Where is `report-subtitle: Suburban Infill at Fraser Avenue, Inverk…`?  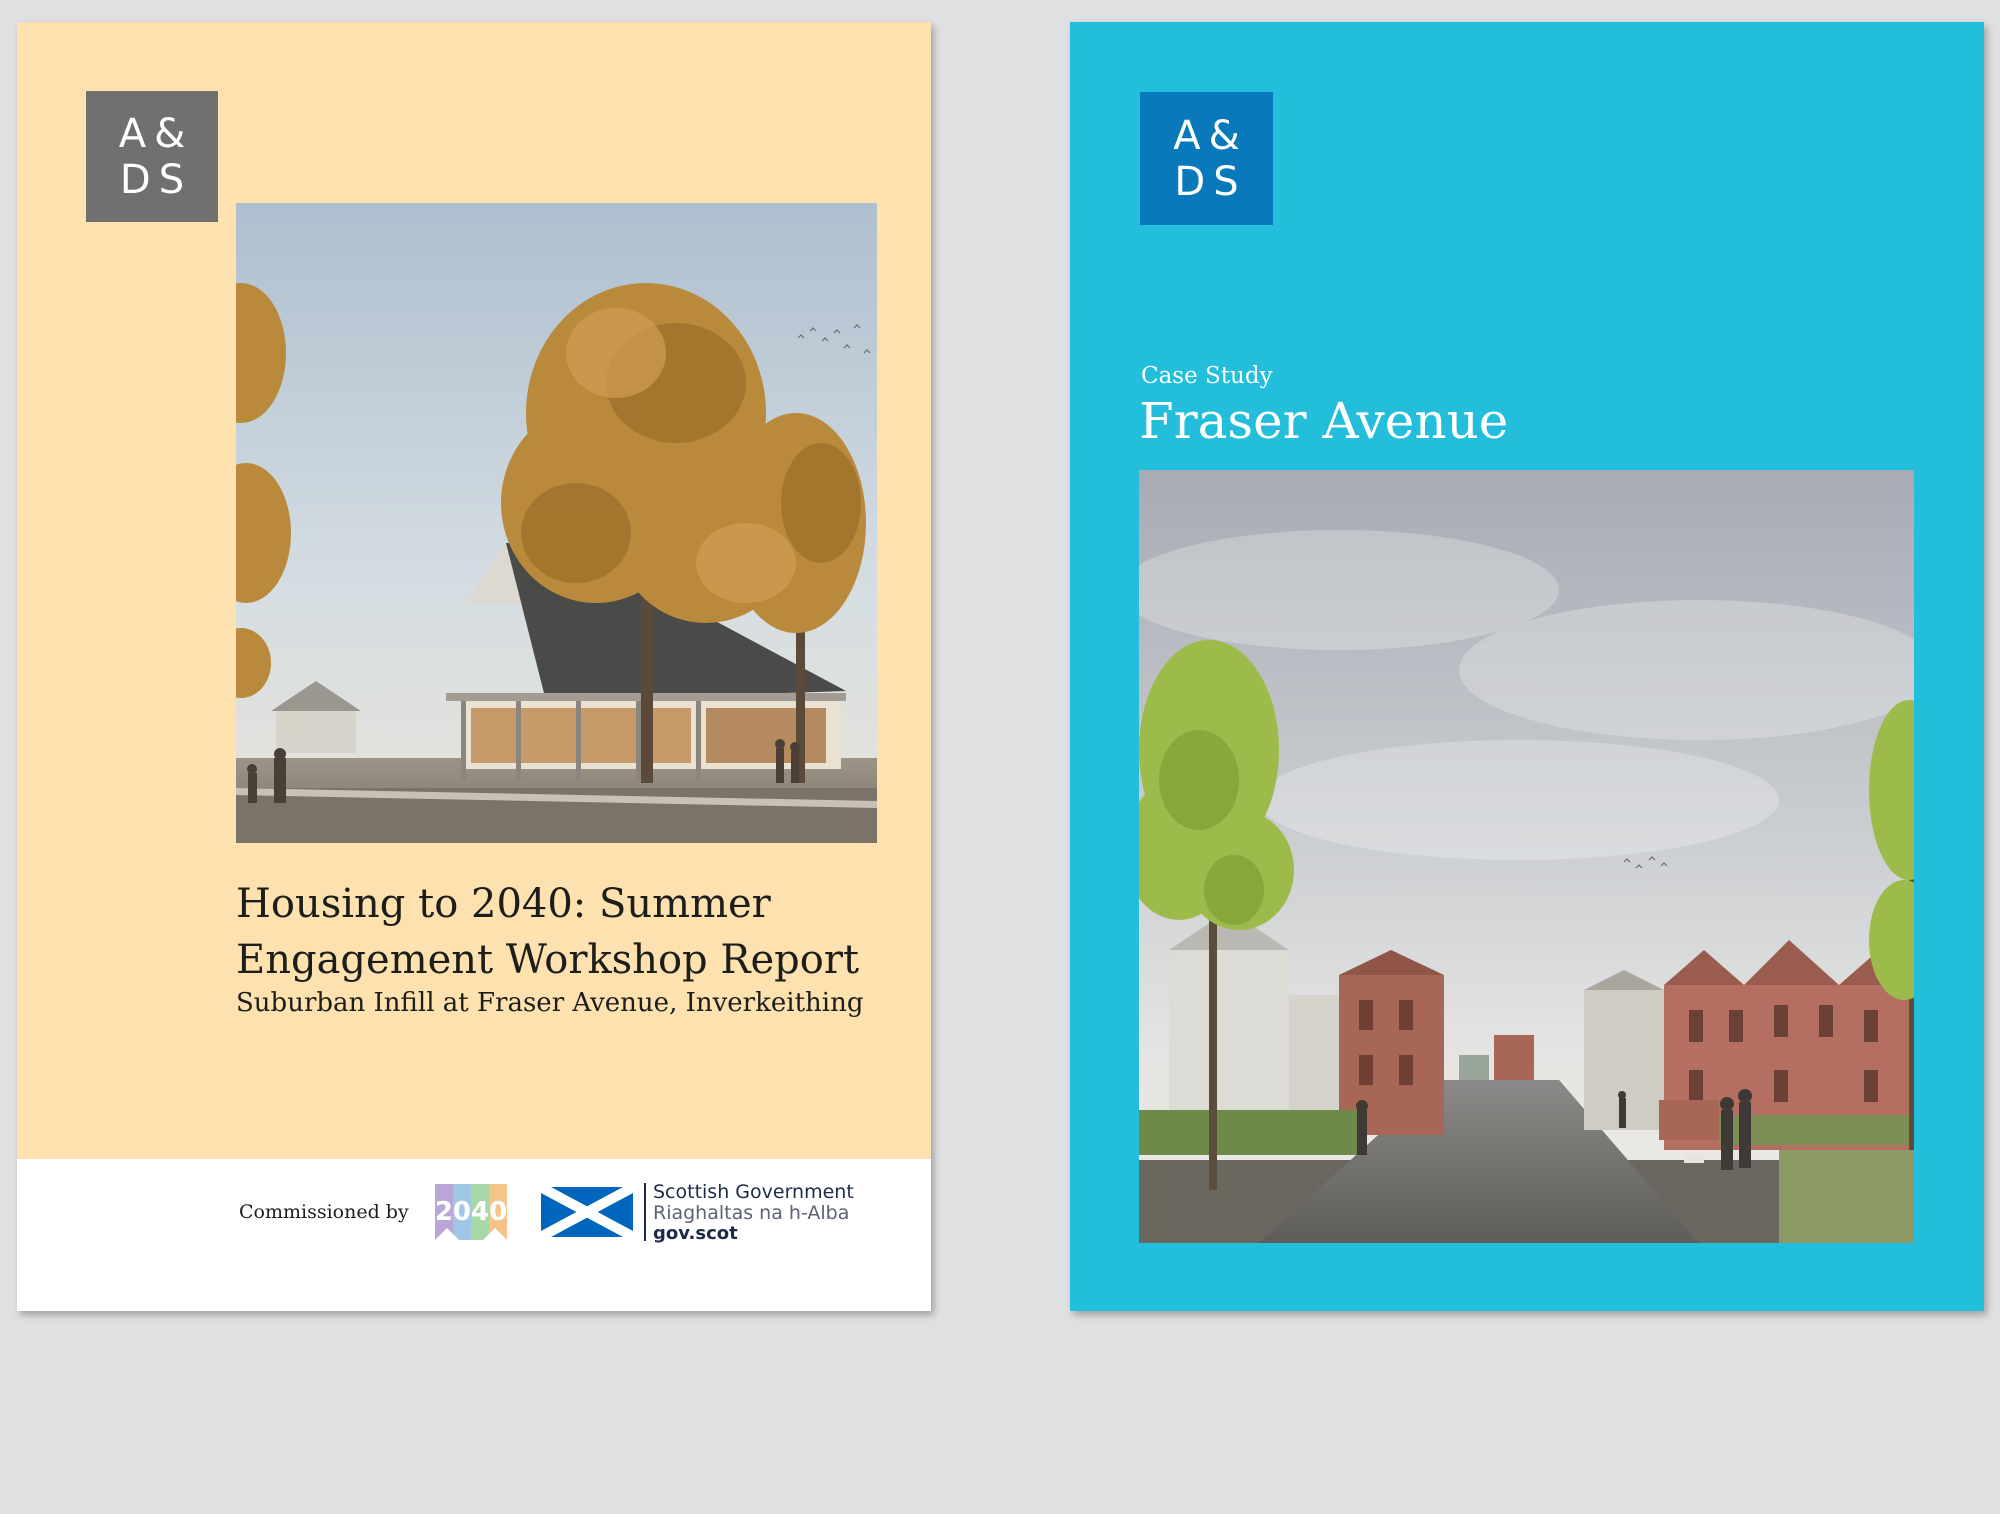
report-subtitle: Suburban Infill at Fraser Avenue, Inverk… is located at coordinates (550, 1003).